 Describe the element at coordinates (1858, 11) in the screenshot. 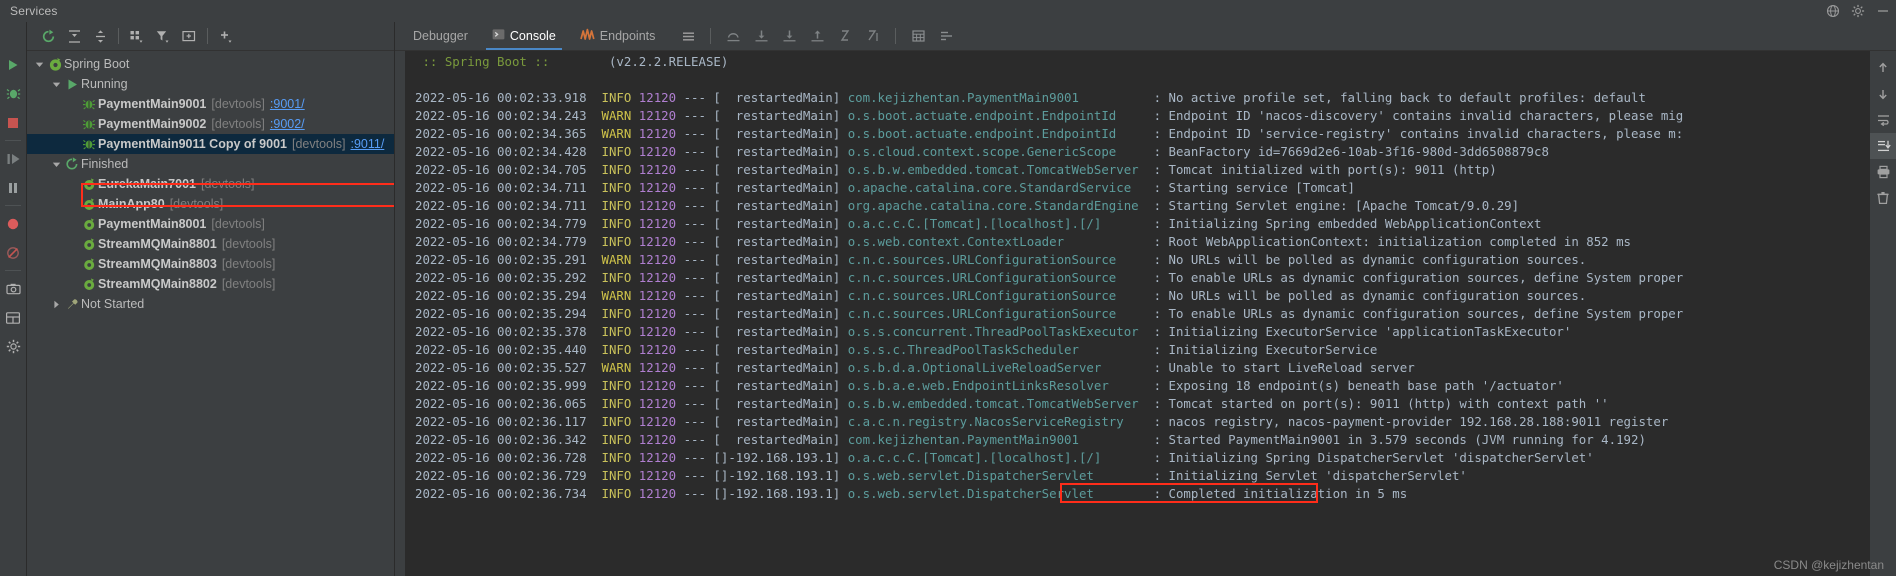

I see `gear-icon` at that location.